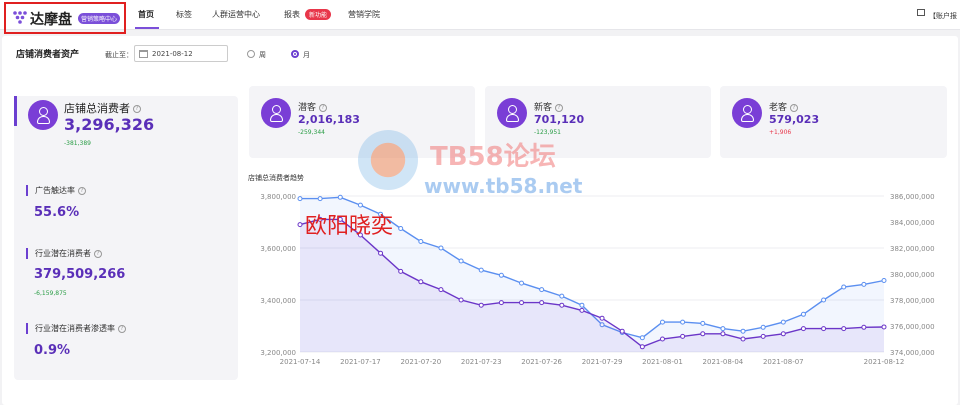 Image resolution: width=960 pixels, height=405 pixels. What do you see at coordinates (143, 54) in the screenshot?
I see `calendar-icon` at bounding box center [143, 54].